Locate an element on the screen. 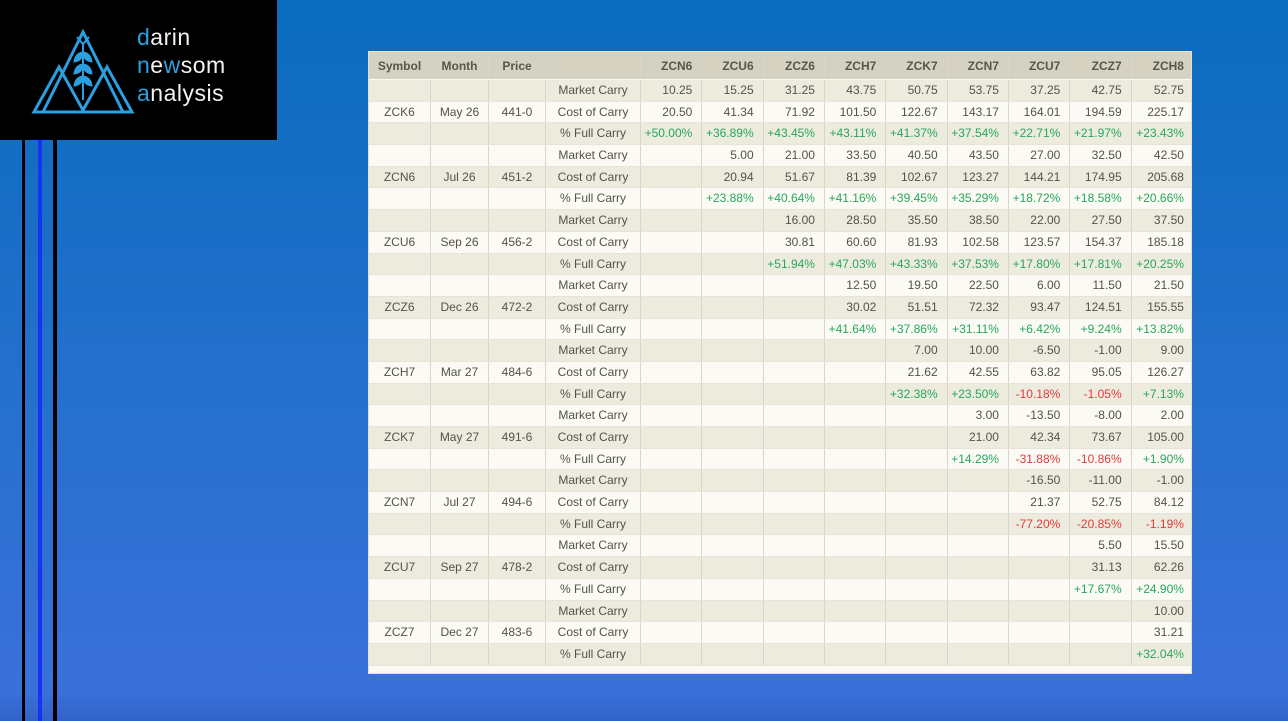 The height and width of the screenshot is (721, 1288). cell-value: 50.75 is located at coordinates (917, 90).